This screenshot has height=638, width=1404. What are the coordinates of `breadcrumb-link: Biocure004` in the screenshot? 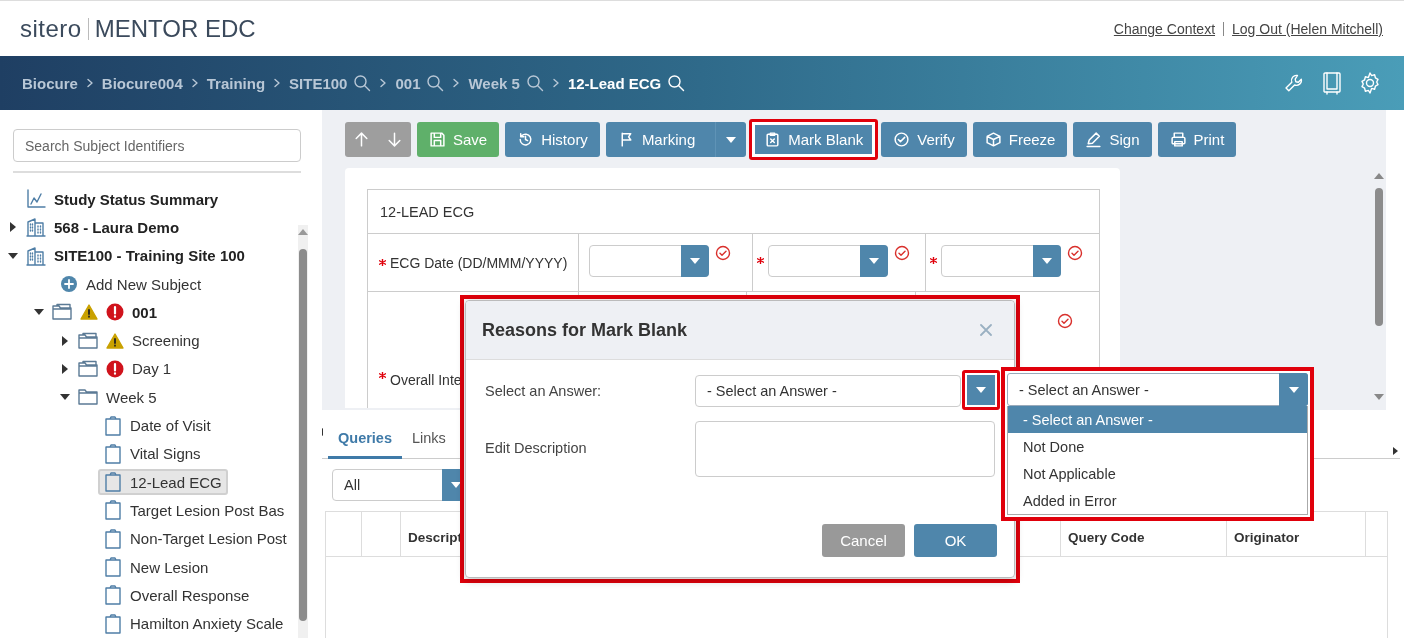 It's located at (142, 83).